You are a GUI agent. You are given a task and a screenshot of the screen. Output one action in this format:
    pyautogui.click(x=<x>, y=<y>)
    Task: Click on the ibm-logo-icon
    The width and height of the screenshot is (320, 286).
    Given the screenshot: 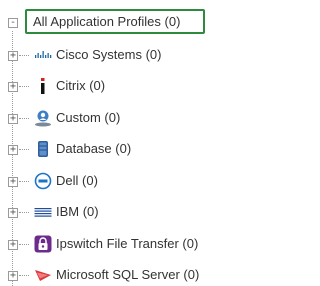 What is the action you would take?
    pyautogui.click(x=43, y=212)
    